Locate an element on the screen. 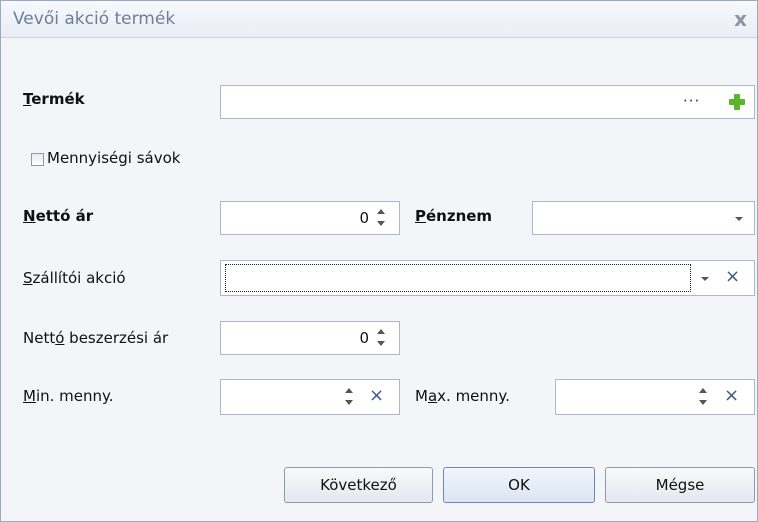 The width and height of the screenshot is (758, 522). next-button: Következő is located at coordinates (358, 485).